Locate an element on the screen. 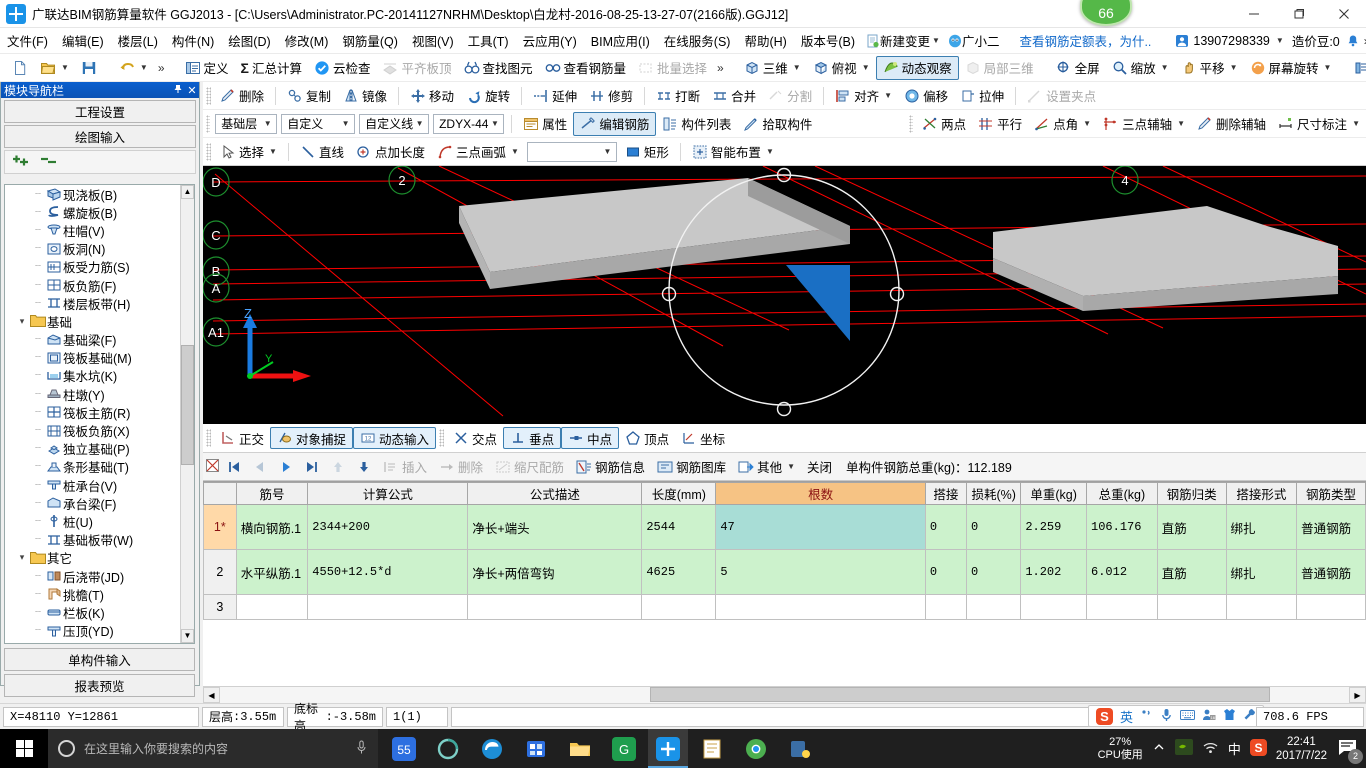 The height and width of the screenshot is (768, 1366). tree-item-3: ┄ 板洞(N) is located at coordinates (99, 249).